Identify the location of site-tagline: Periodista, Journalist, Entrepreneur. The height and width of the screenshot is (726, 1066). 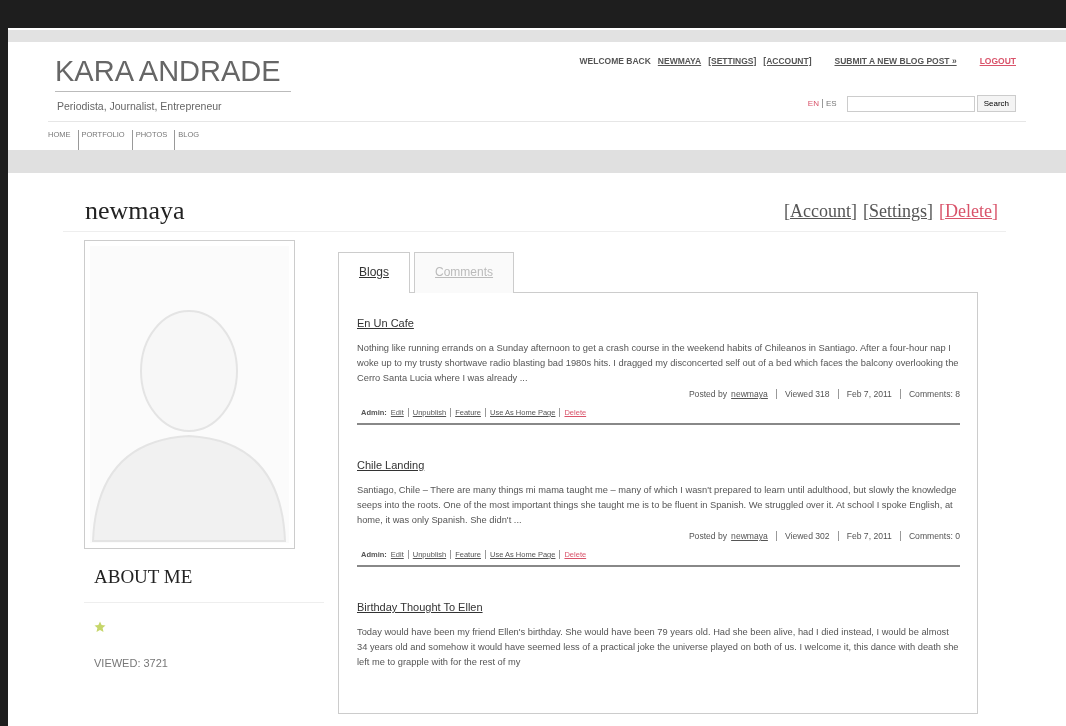
(140, 106).